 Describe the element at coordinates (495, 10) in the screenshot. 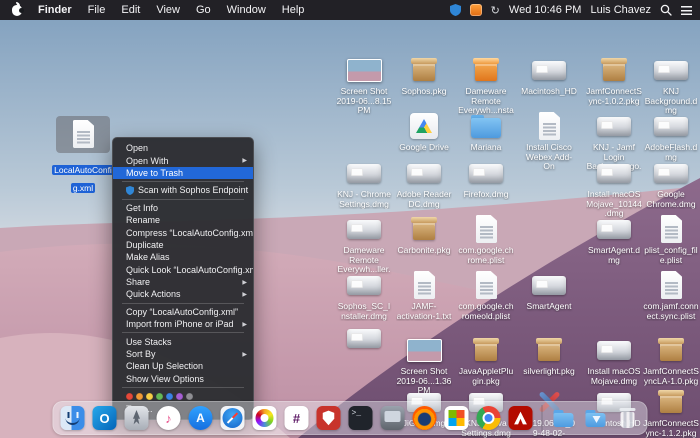

I see `sync-status-icon: ↻` at that location.